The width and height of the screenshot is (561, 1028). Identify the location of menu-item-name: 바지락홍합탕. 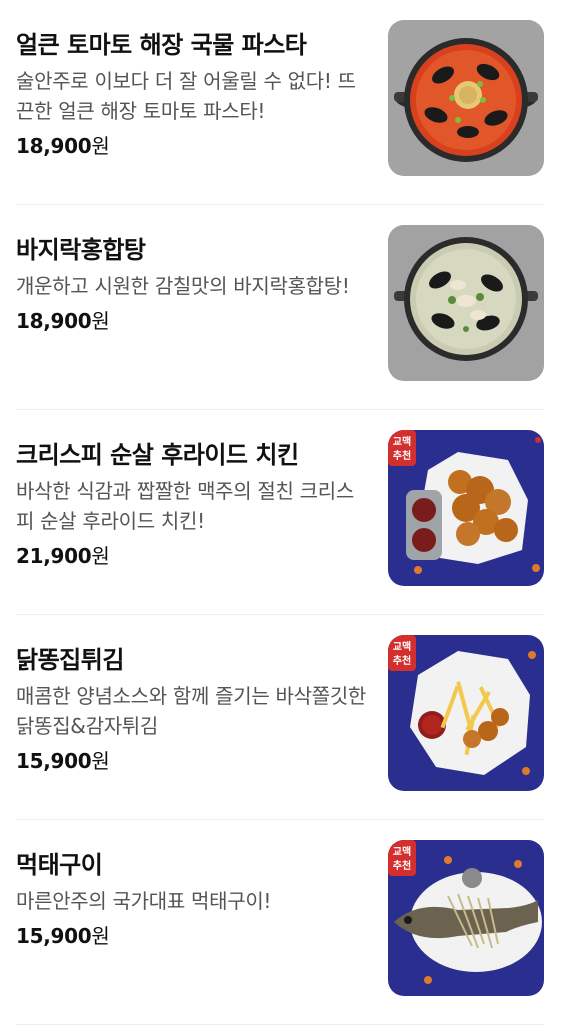
(81, 250).